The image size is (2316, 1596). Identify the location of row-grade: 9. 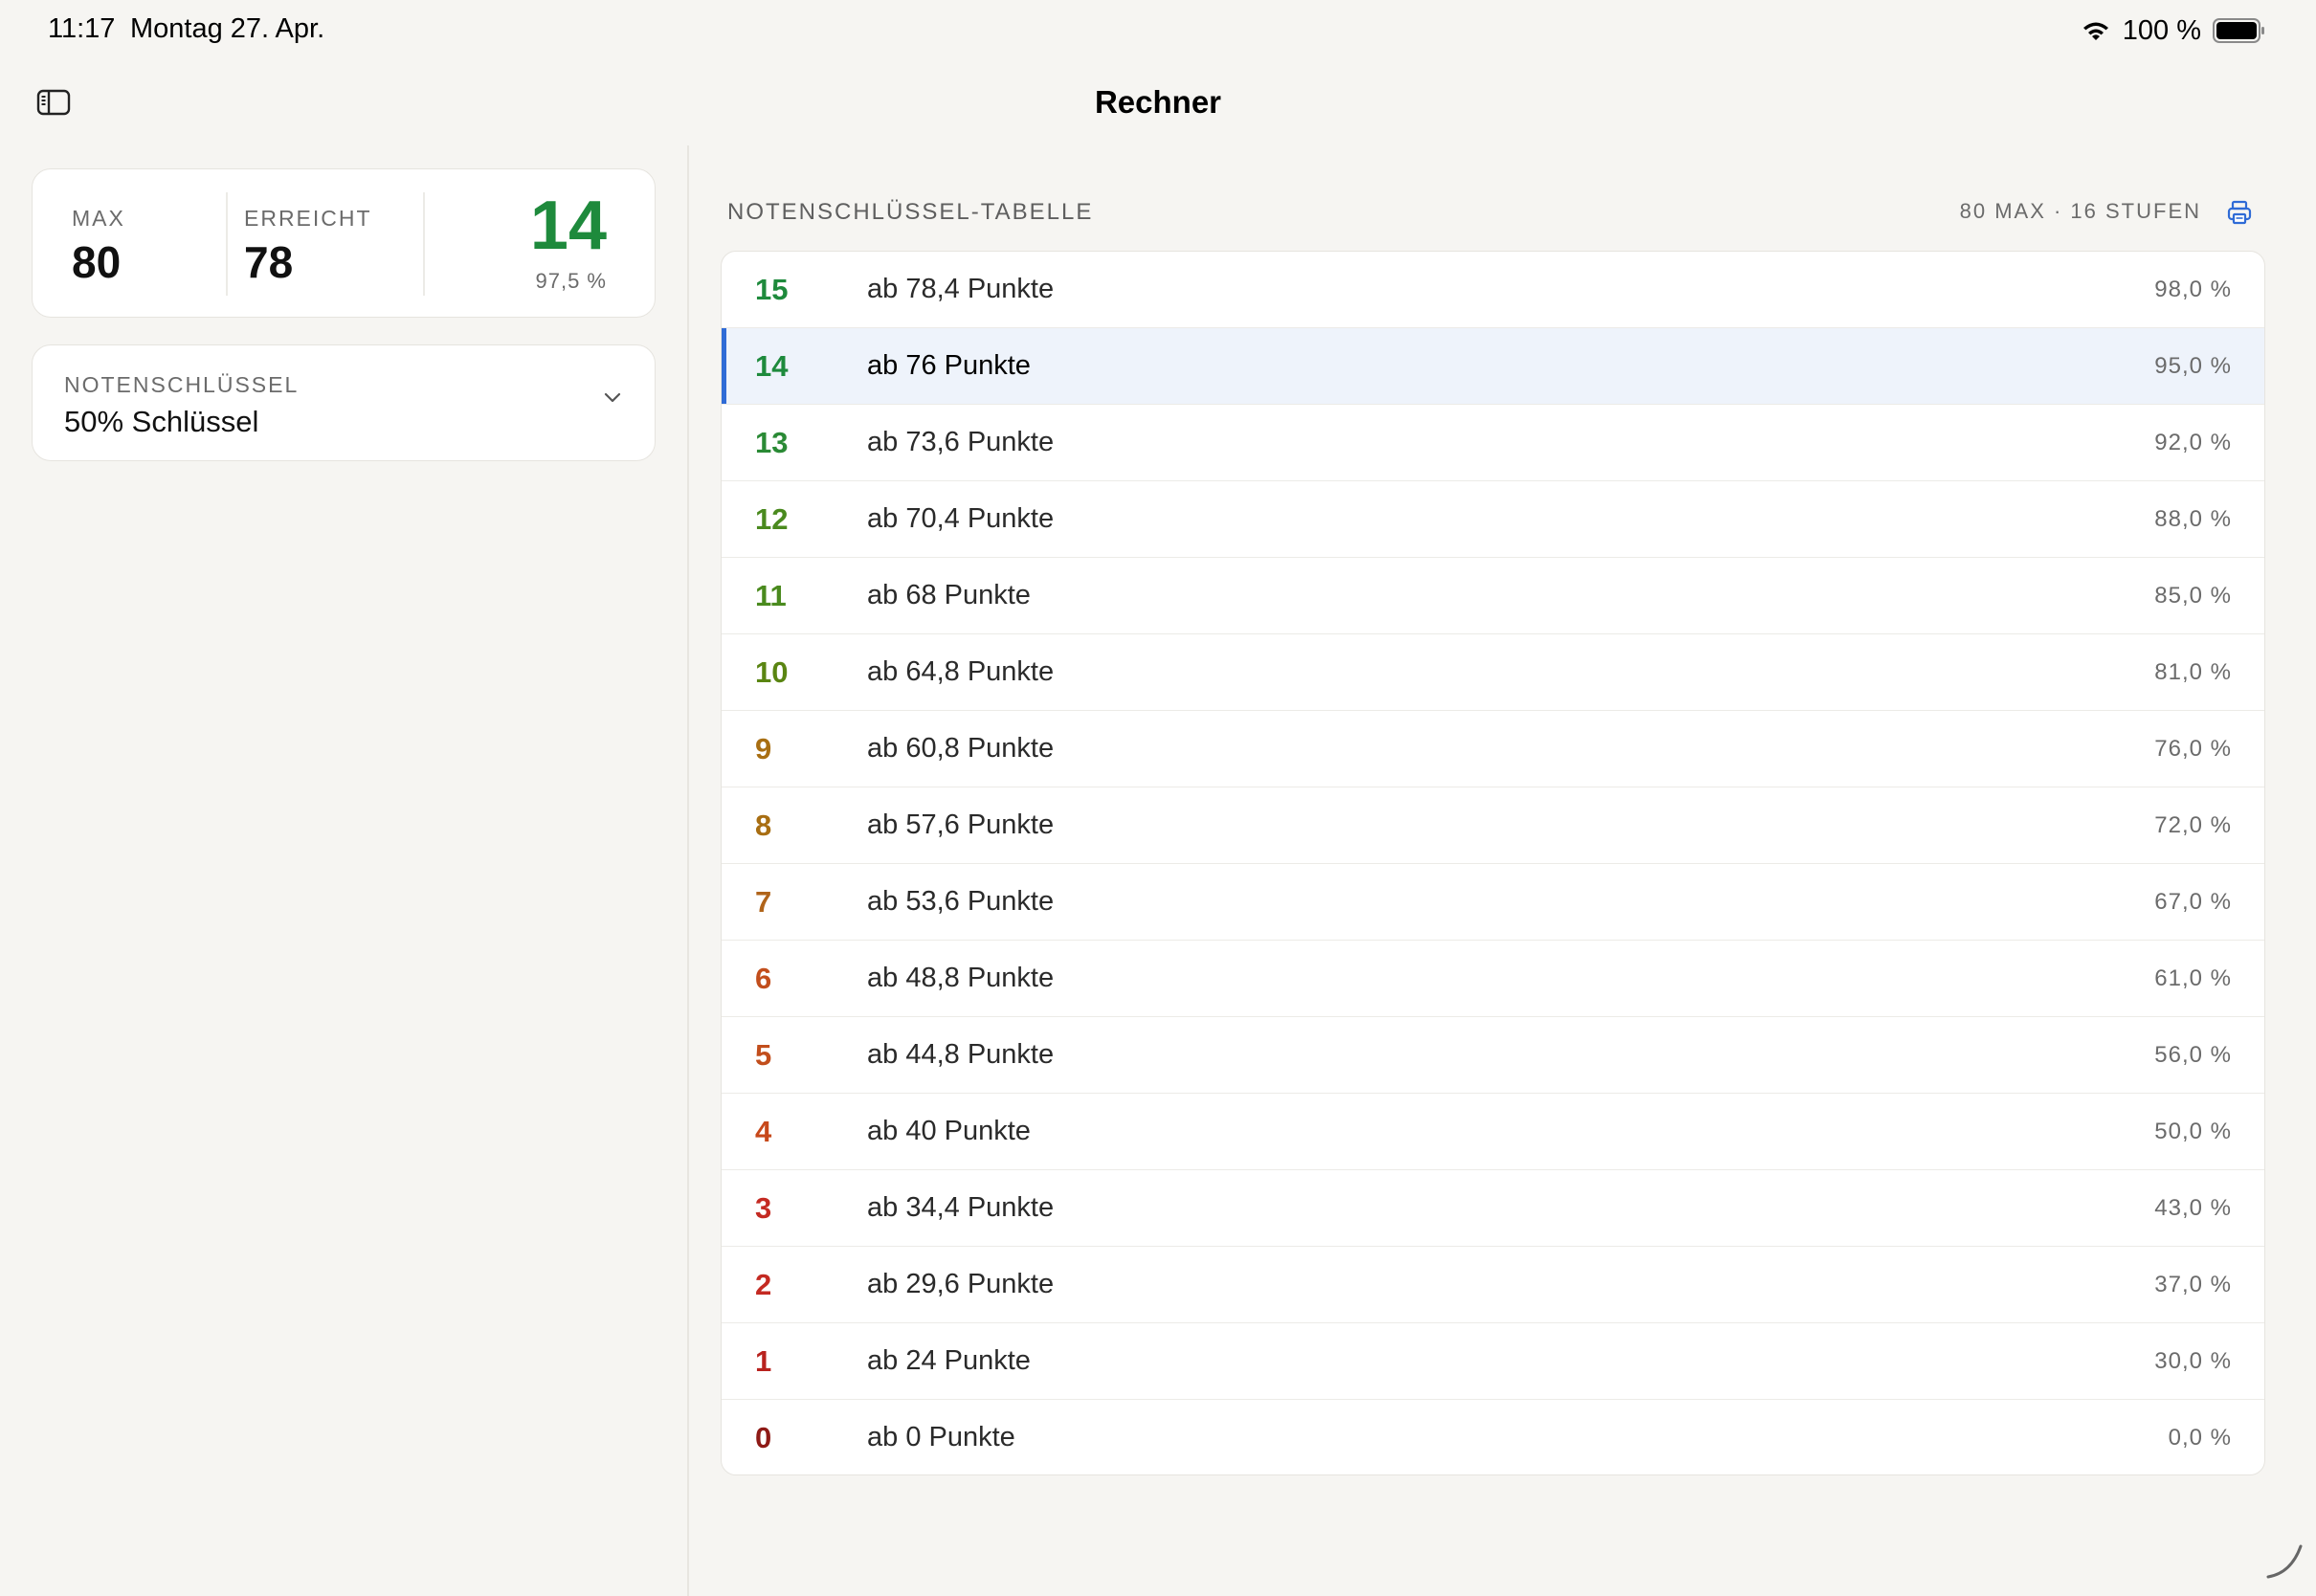
(763, 749).